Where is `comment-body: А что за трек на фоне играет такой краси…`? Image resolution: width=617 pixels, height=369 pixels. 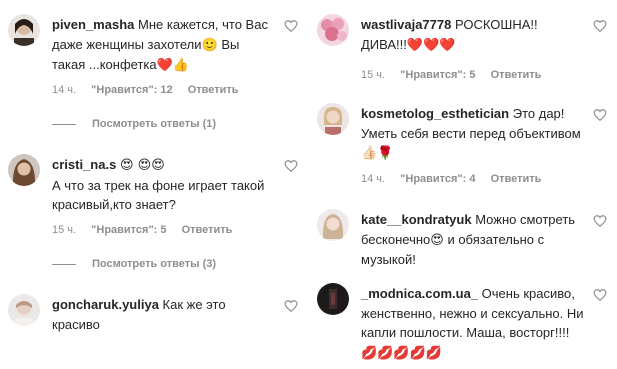
comment-body: А что за трек на фоне играет такой краси… is located at coordinates (158, 195).